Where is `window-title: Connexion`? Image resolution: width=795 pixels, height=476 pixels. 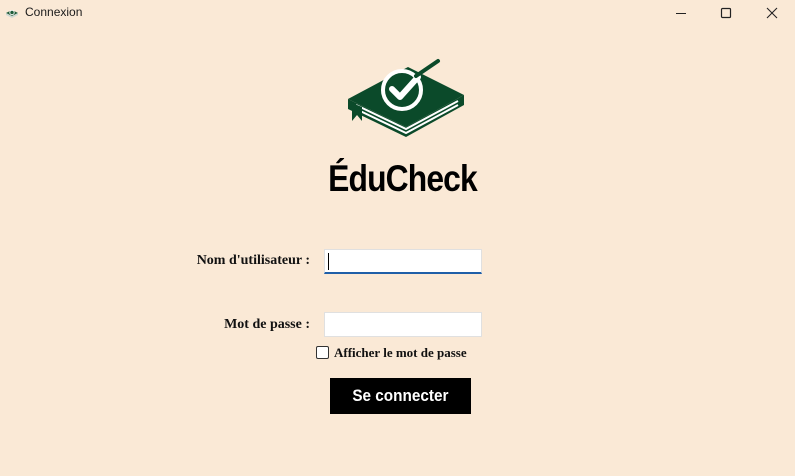
window-title: Connexion is located at coordinates (54, 12).